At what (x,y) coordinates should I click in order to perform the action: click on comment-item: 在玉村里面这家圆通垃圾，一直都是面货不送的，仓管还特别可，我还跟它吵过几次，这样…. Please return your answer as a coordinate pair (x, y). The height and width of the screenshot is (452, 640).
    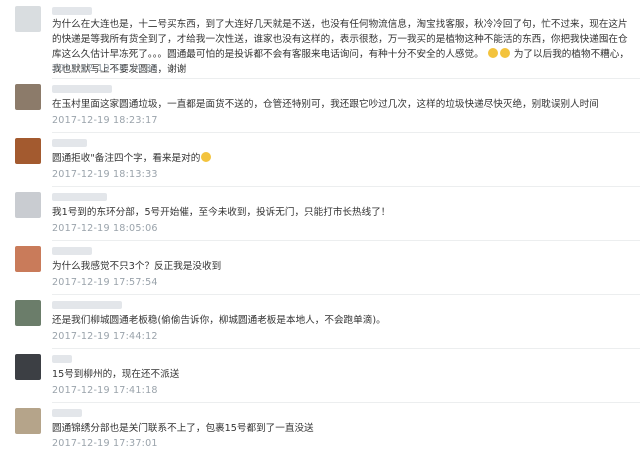
    Looking at the image, I should click on (320, 106).